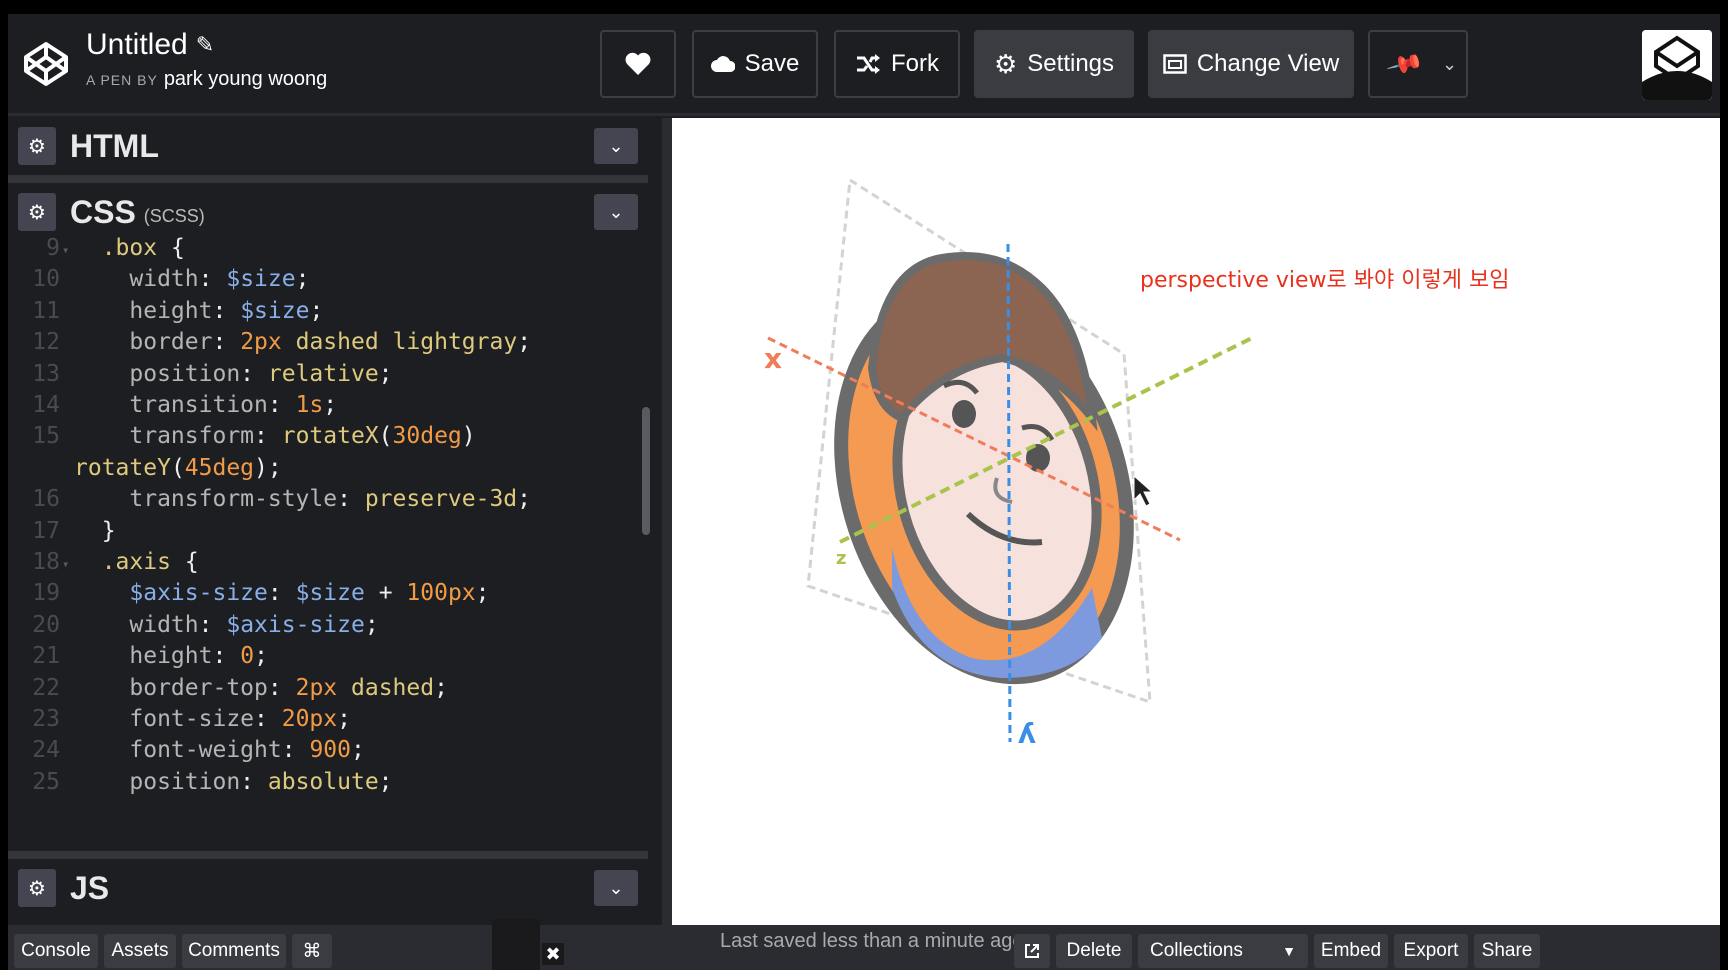 The image size is (1728, 970). What do you see at coordinates (646, 471) in the screenshot?
I see `editor-scrollbar` at bounding box center [646, 471].